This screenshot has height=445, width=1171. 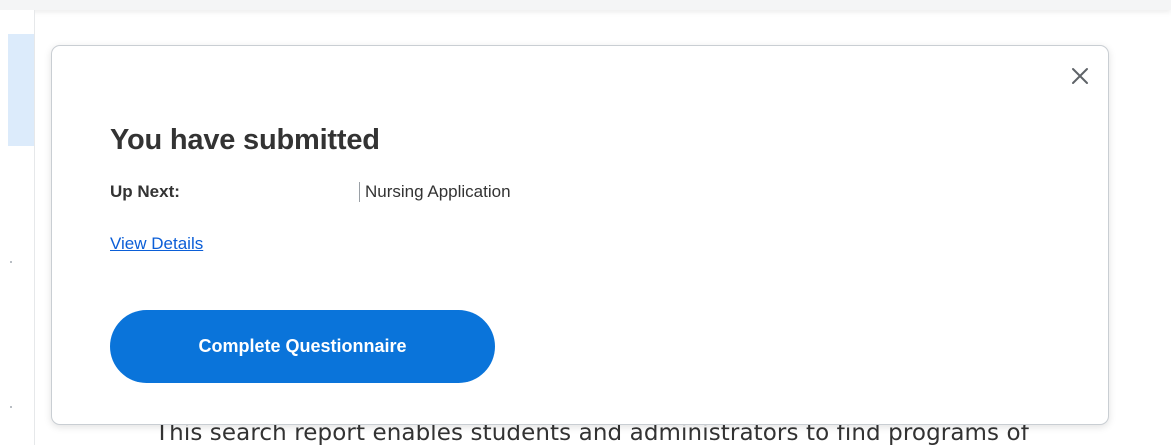 I want to click on close-icon, so click(x=1080, y=76).